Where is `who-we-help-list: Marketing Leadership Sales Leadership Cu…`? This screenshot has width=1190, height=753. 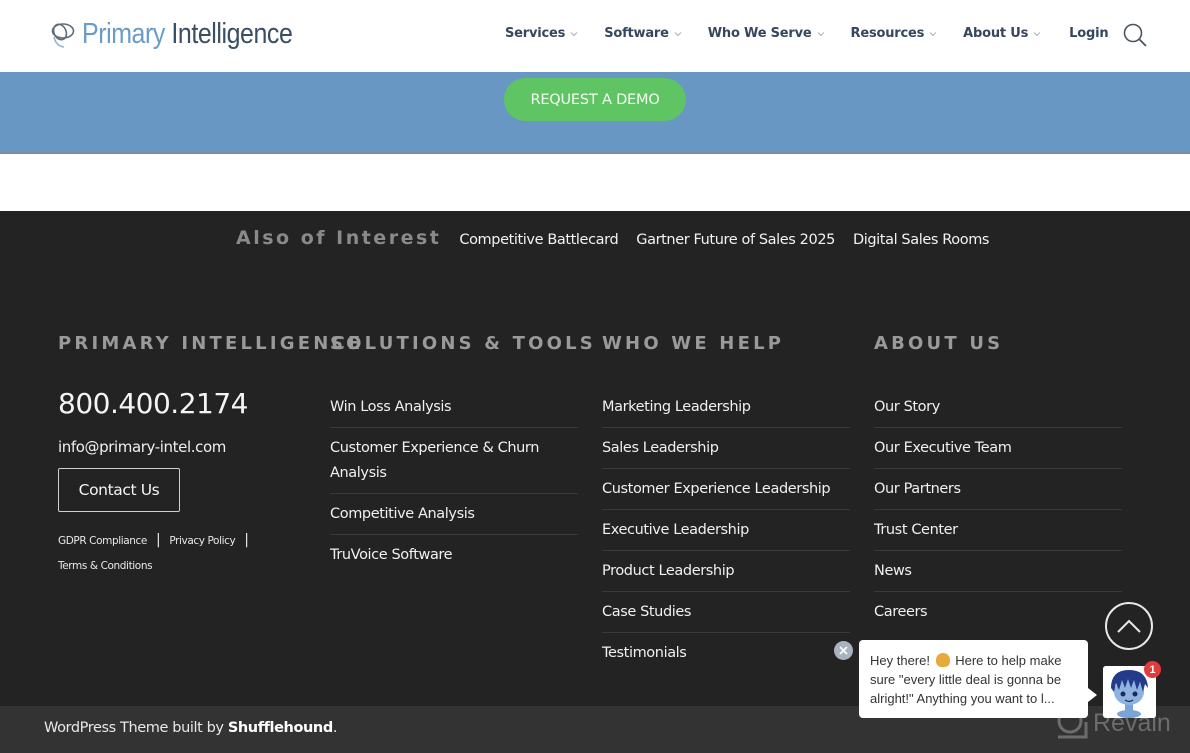 who-we-help-list: Marketing Leadership Sales Leadership Cu… is located at coordinates (726, 534).